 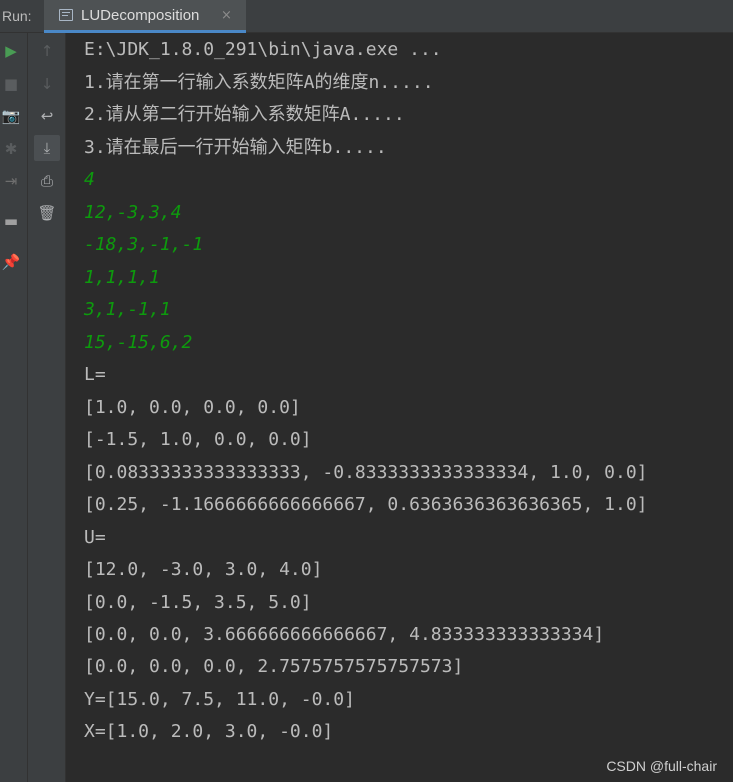 I want to click on user-input-line: 3,1,-1,1, so click(x=127, y=309).